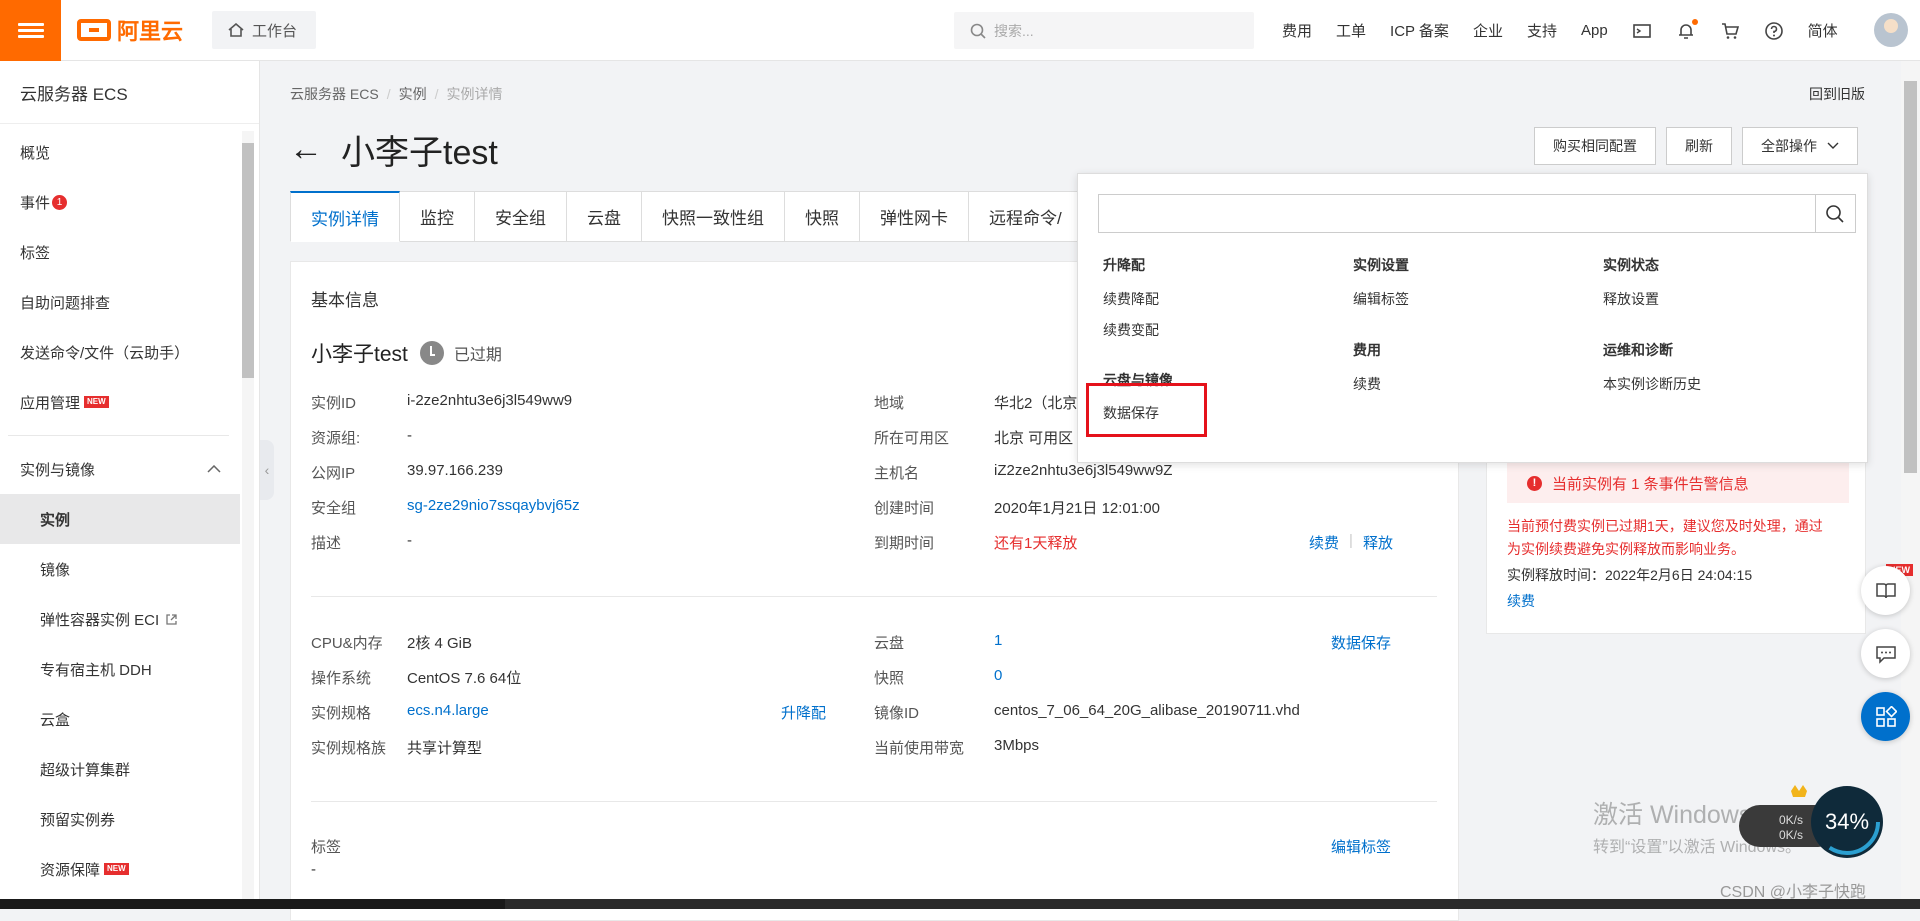  Describe the element at coordinates (335, 437) in the screenshot. I see `field-resource-group: 资源组:` at that location.